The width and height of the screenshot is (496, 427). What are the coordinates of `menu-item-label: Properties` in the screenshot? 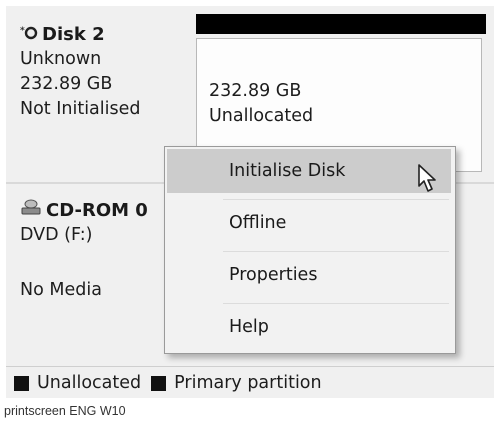 It's located at (273, 275).